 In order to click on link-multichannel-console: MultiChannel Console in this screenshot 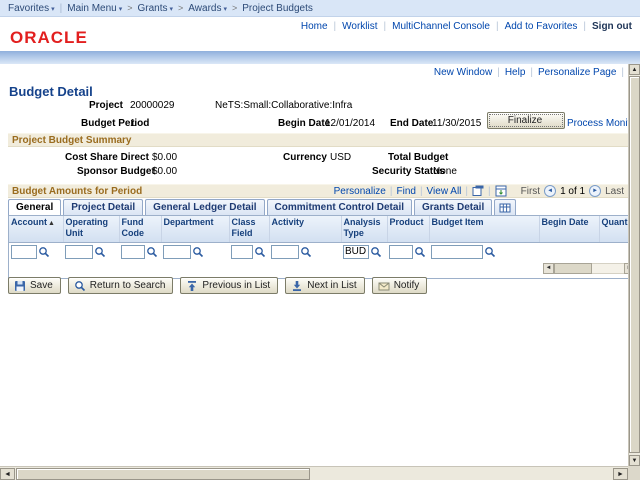, I will do `click(441, 26)`.